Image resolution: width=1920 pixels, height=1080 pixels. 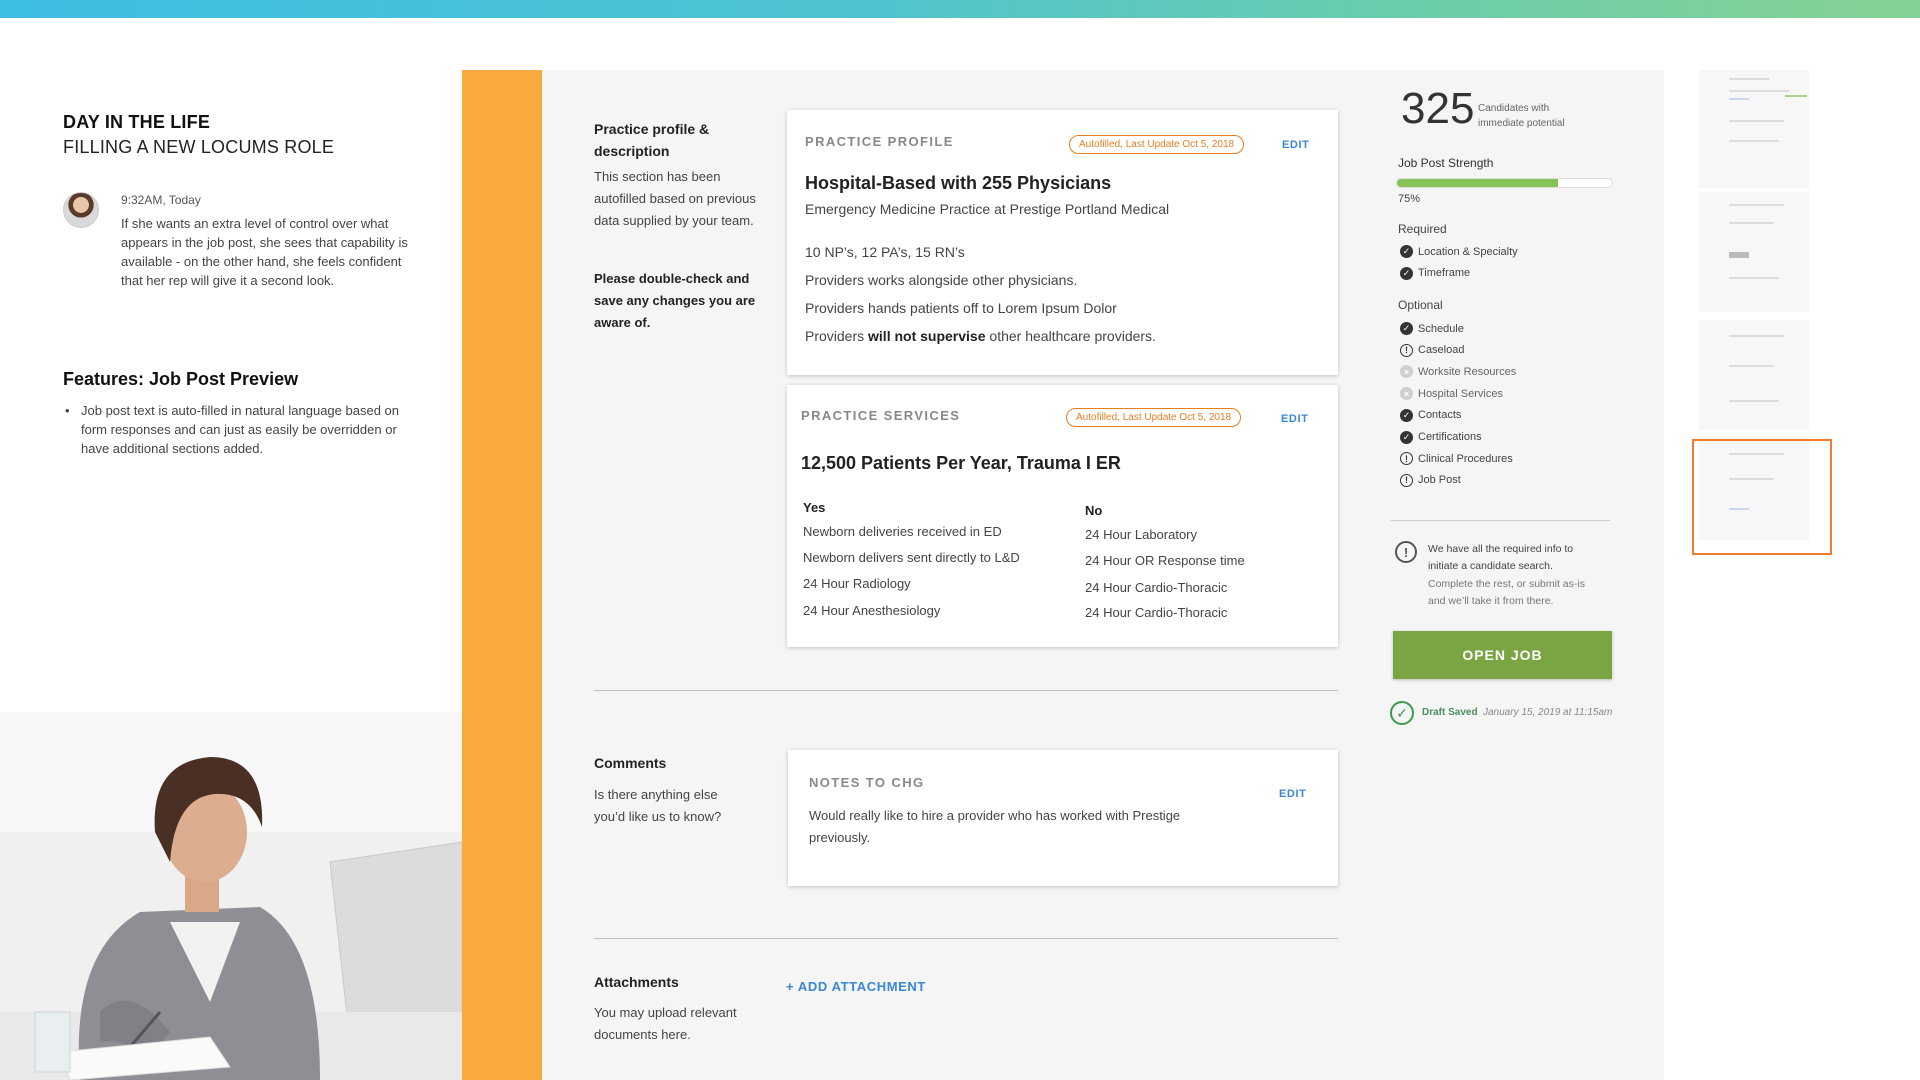 What do you see at coordinates (814, 507) in the screenshot?
I see `yes-column-header: Yes` at bounding box center [814, 507].